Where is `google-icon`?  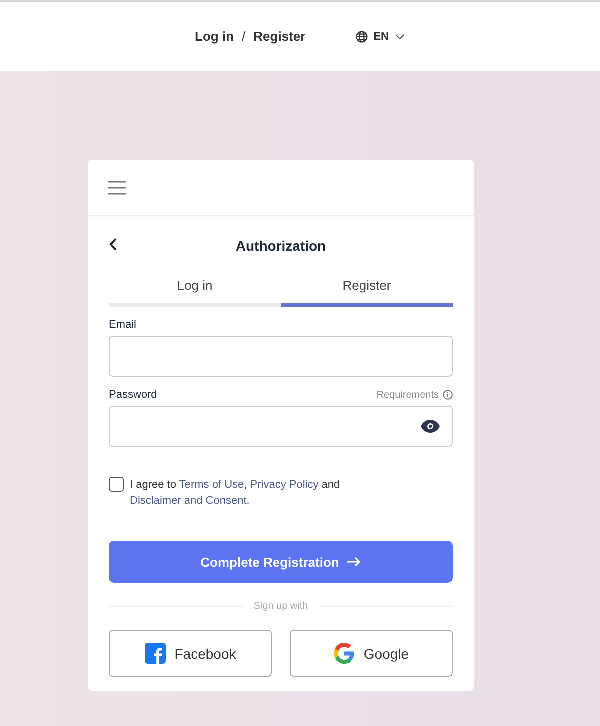
google-icon is located at coordinates (344, 653).